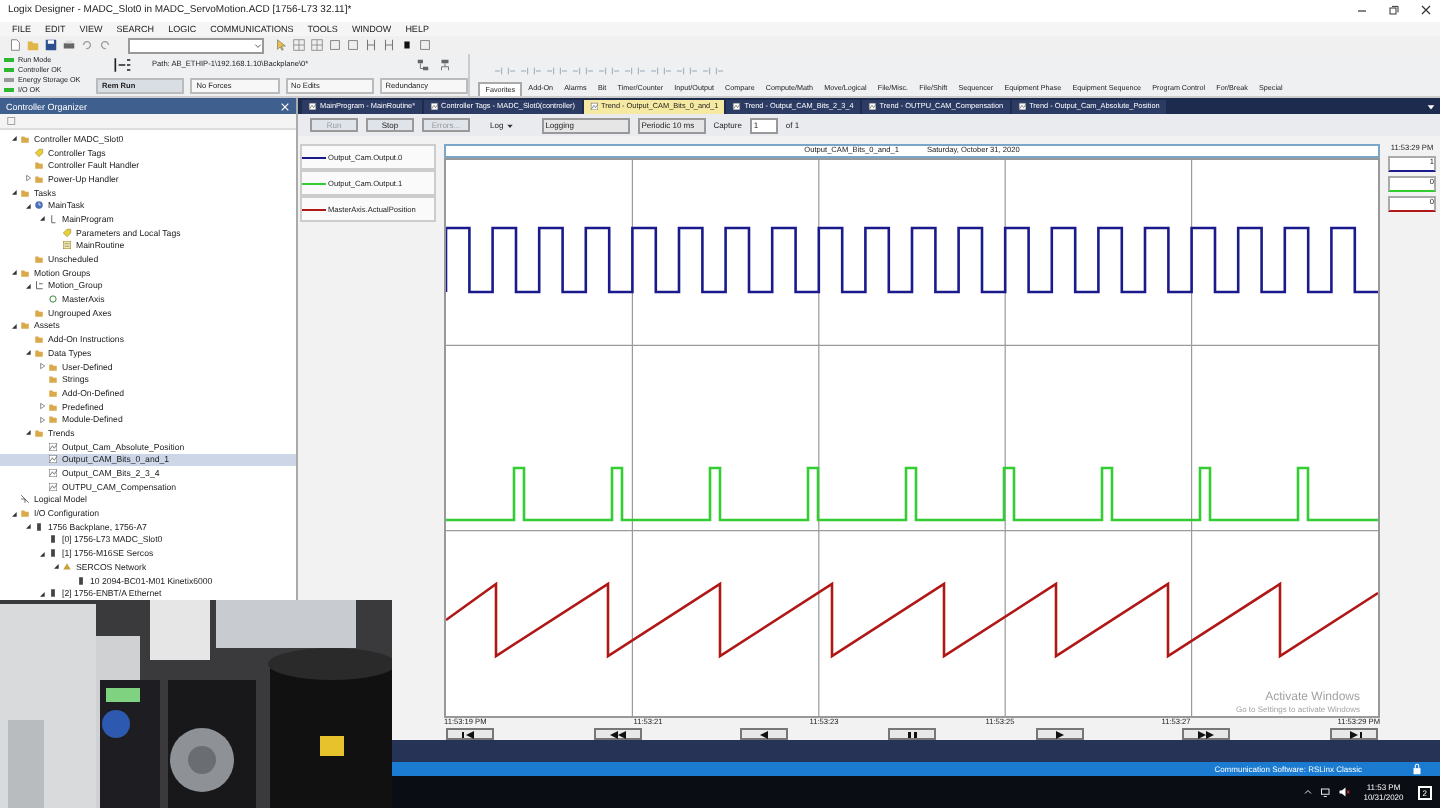  Describe the element at coordinates (53, 218) in the screenshot. I see `program-icon` at that location.